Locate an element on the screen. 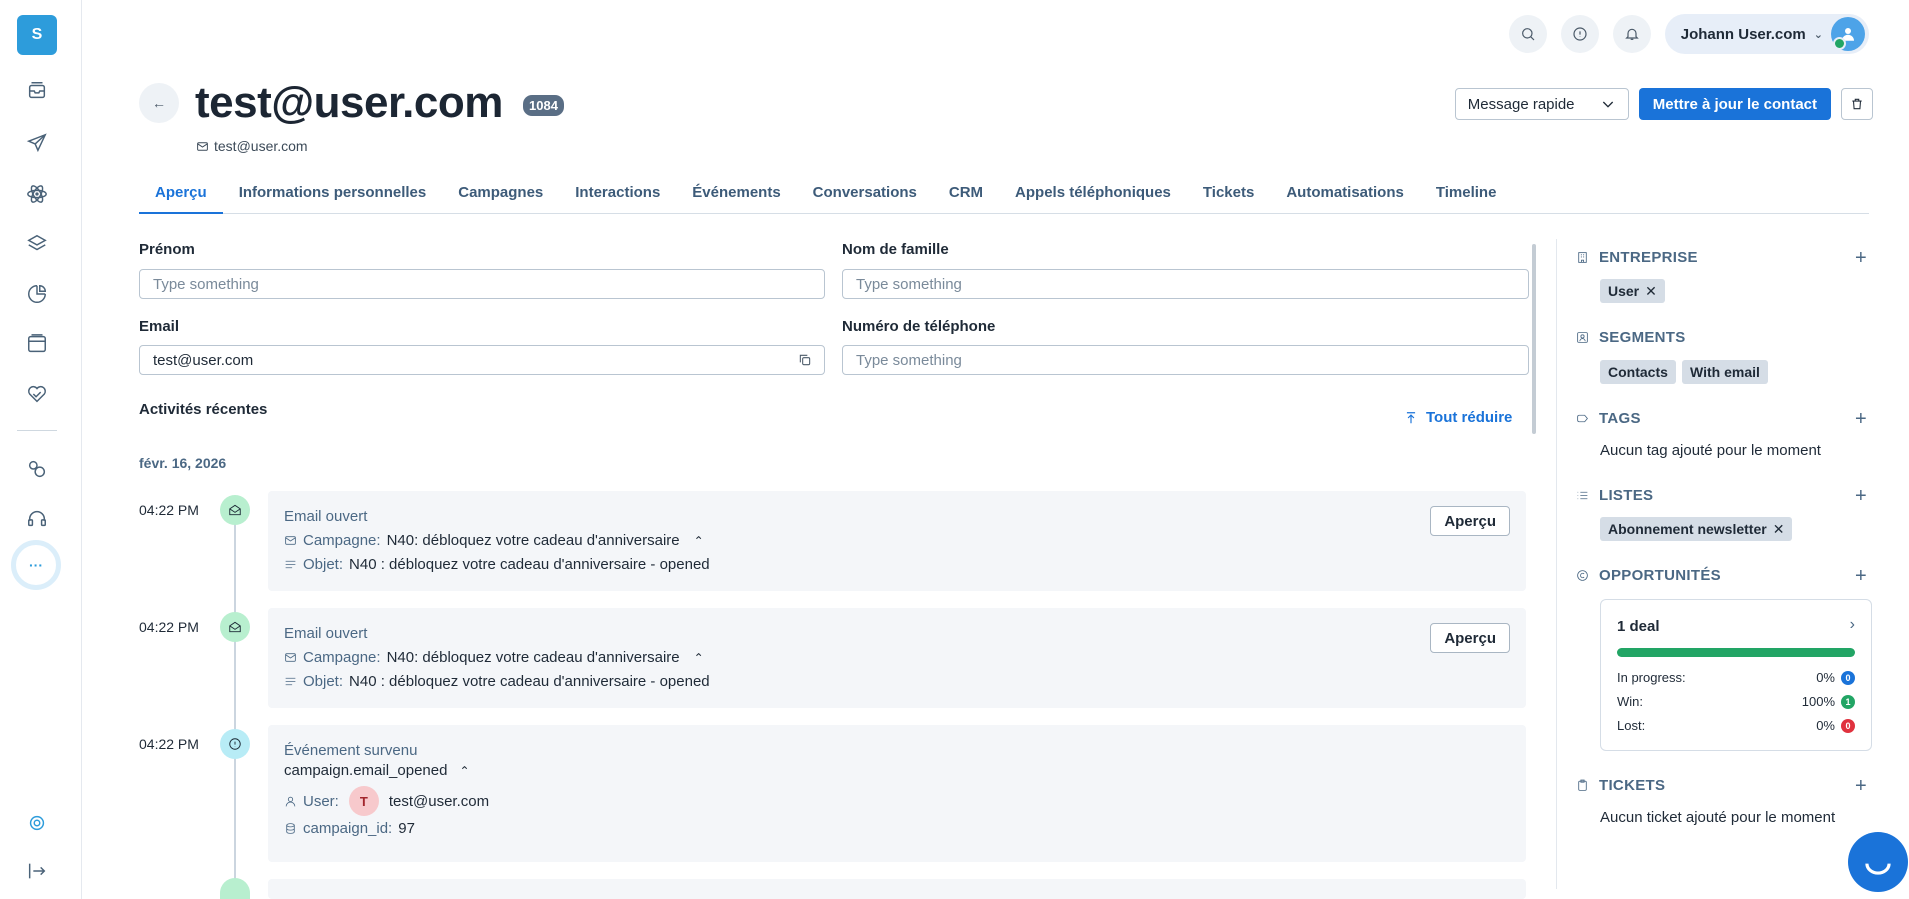 The height and width of the screenshot is (899, 1909). tags-empty-text: Aucun tag ajouté pour le moment is located at coordinates (1710, 450).